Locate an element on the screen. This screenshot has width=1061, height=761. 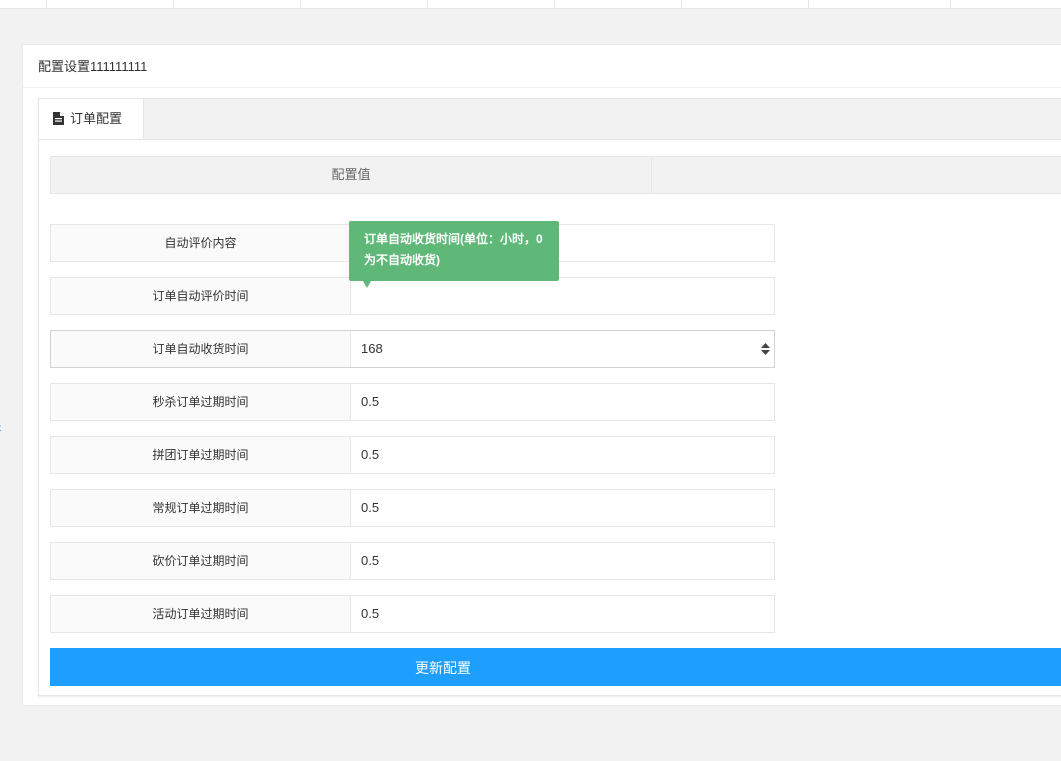
auto-receive-time-input is located at coordinates (562, 349).